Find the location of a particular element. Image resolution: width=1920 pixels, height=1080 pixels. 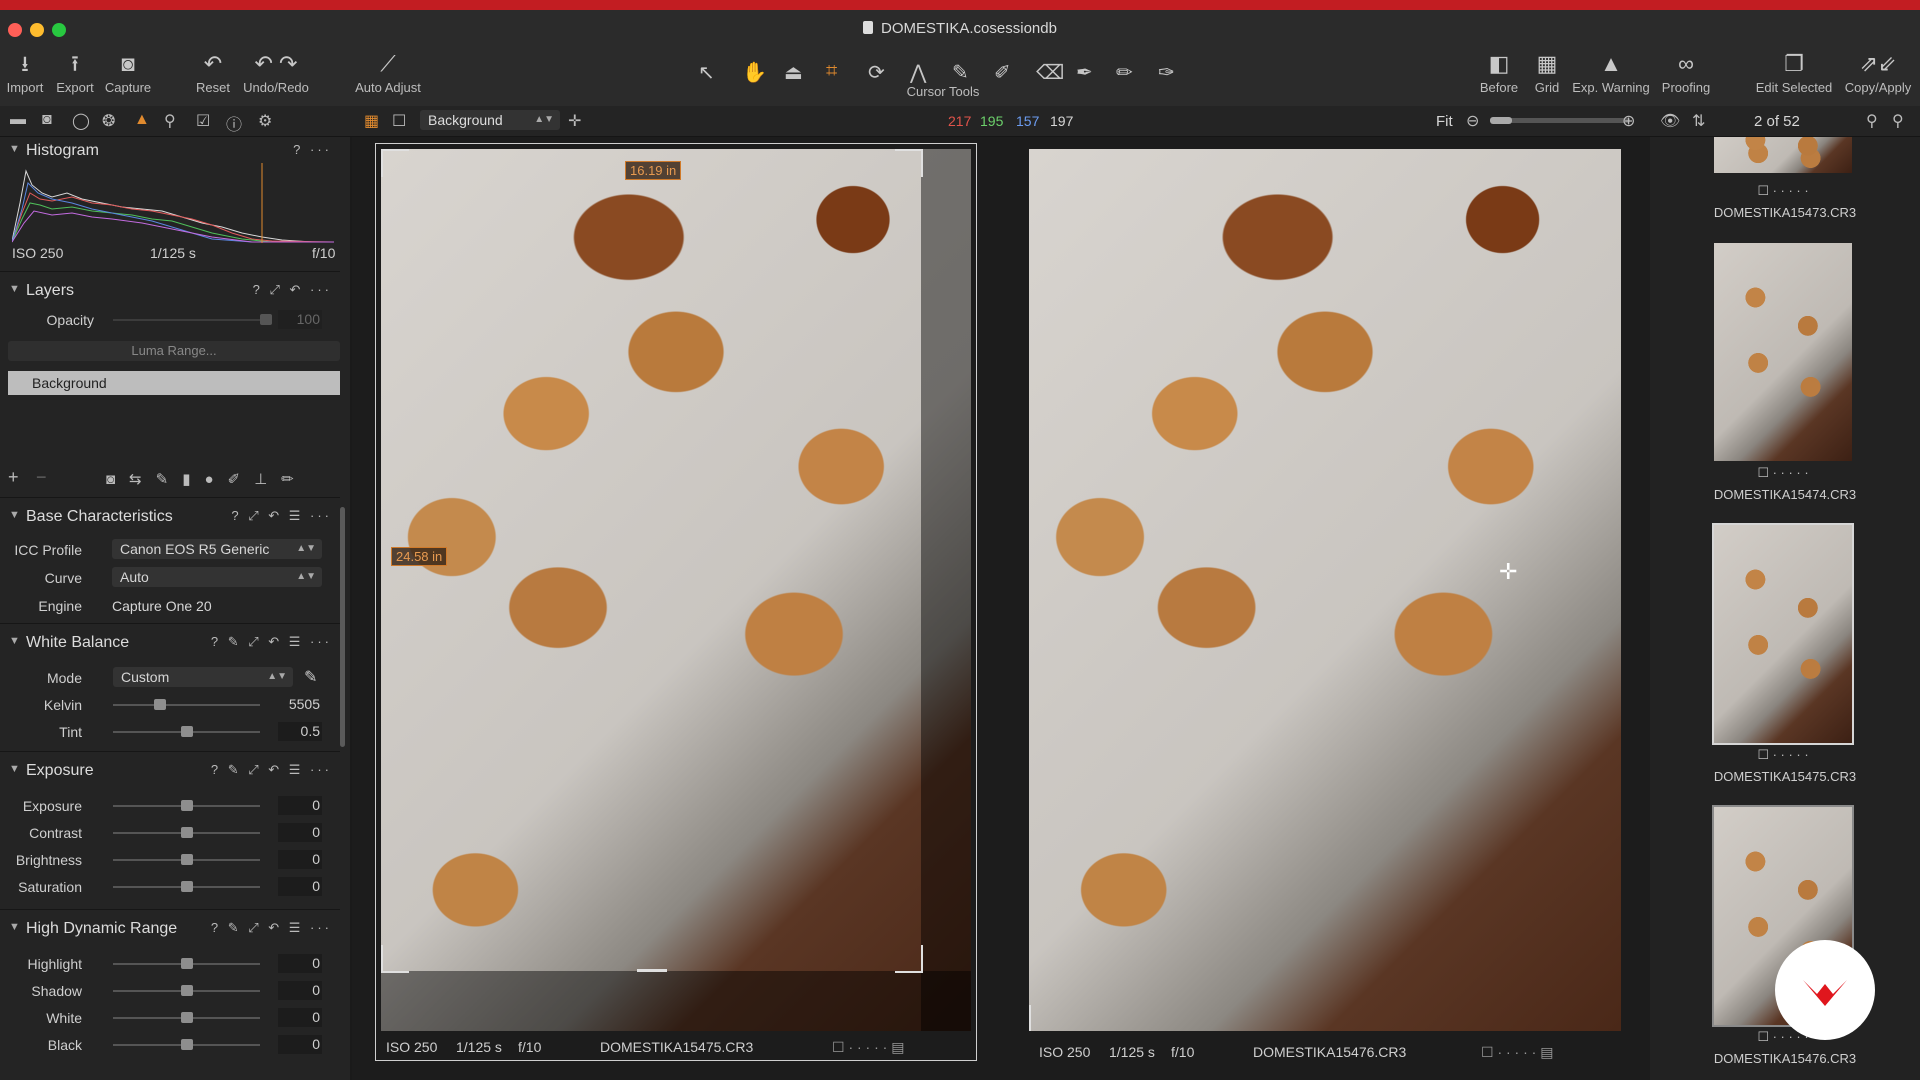

single-view-icon: ☐ is located at coordinates (399, 121).